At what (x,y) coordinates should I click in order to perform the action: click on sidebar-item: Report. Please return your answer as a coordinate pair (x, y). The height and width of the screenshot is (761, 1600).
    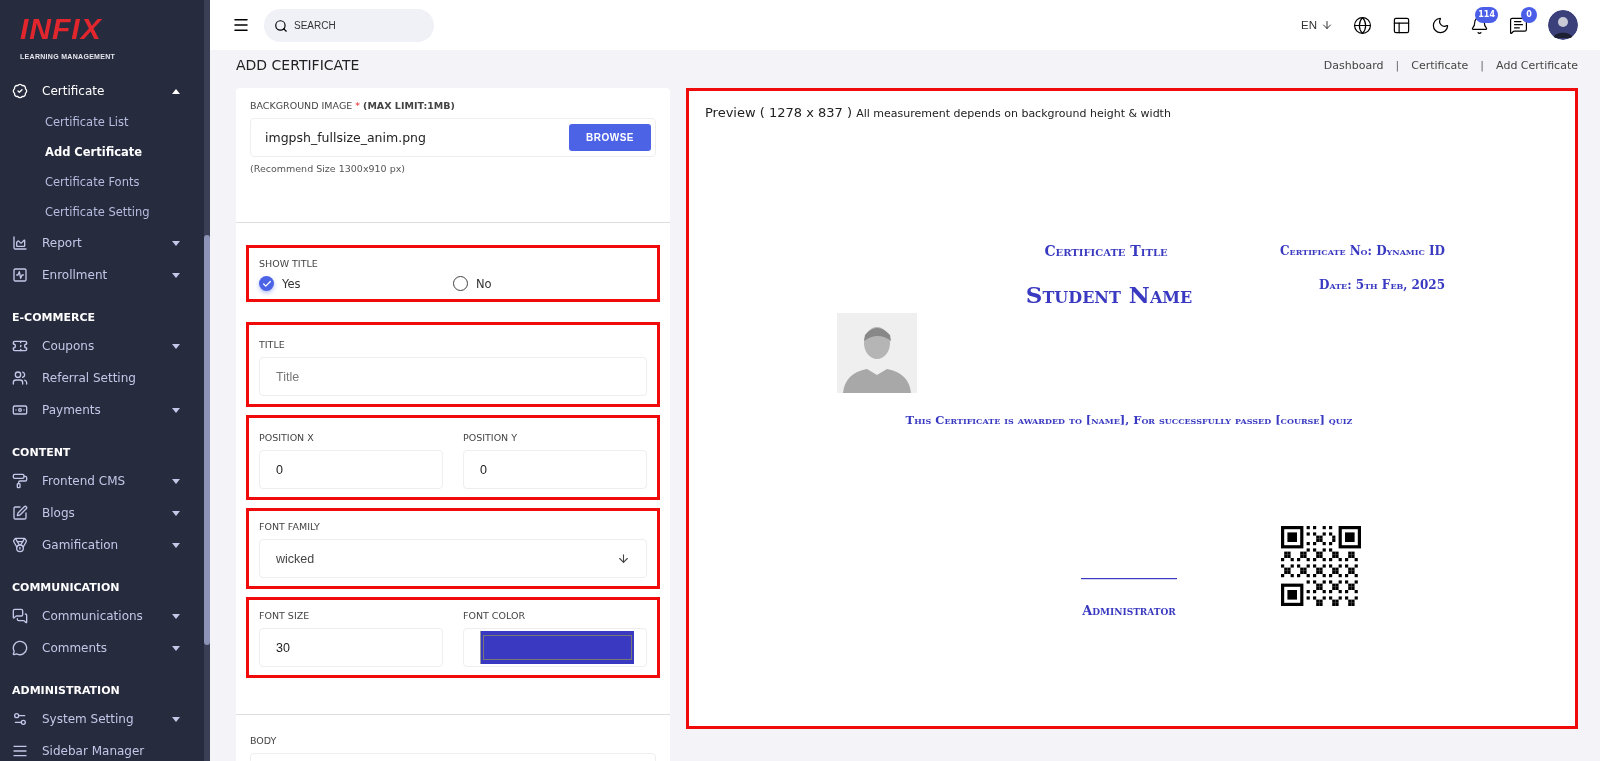
    Looking at the image, I should click on (102, 243).